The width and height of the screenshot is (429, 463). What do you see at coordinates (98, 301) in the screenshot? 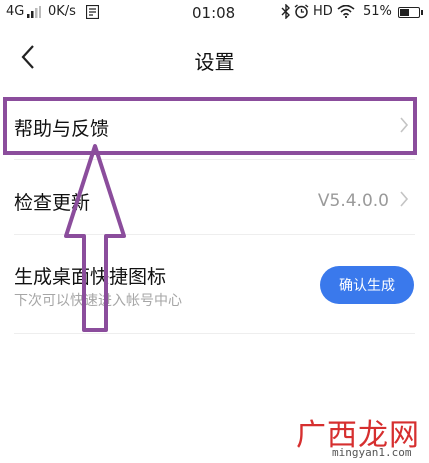
I see `shortcut-description: 下次可以快速进入帐号中心` at bounding box center [98, 301].